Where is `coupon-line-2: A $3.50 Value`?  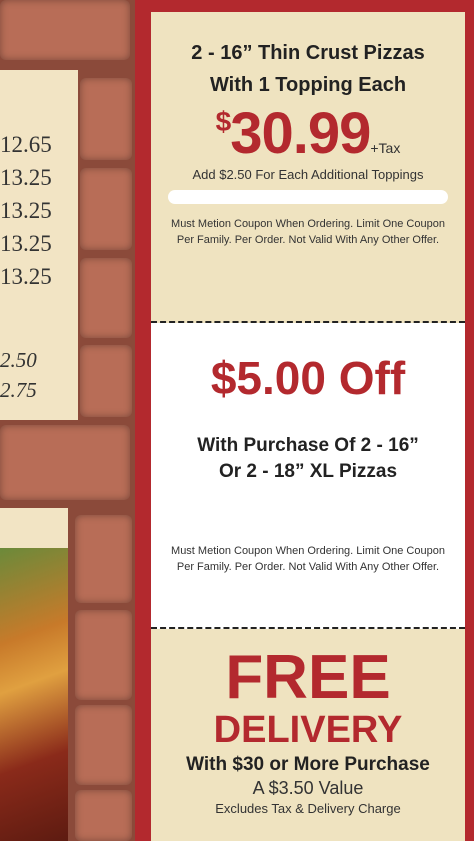 coupon-line-2: A $3.50 Value is located at coordinates (308, 788).